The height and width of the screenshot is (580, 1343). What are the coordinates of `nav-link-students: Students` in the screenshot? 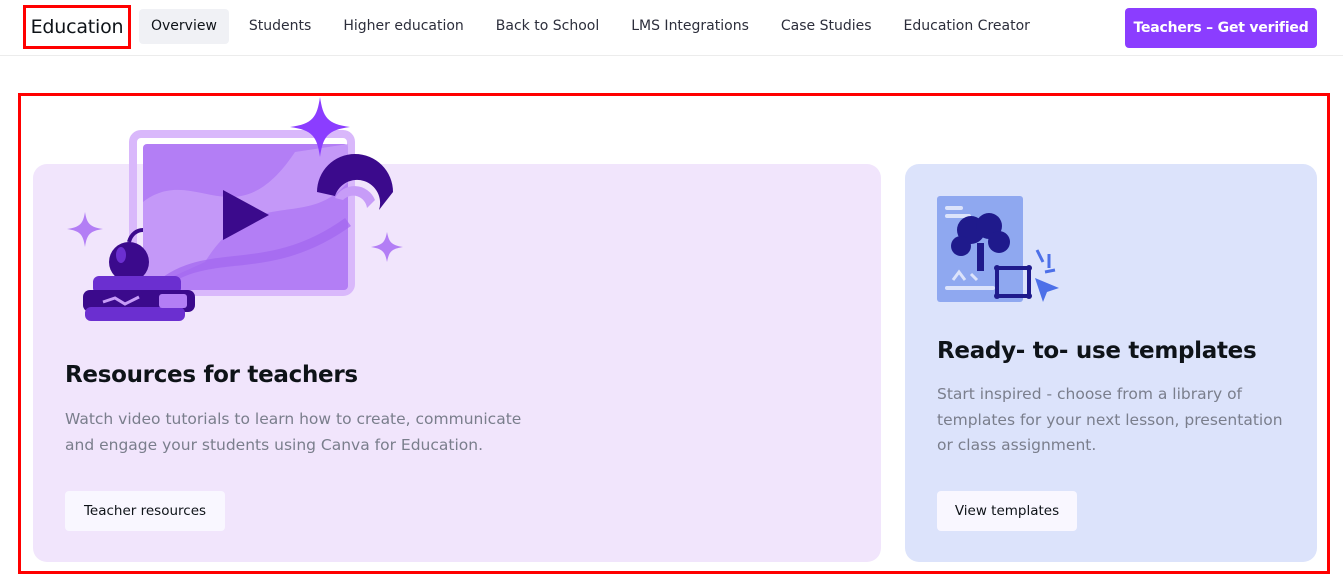 It's located at (280, 26).